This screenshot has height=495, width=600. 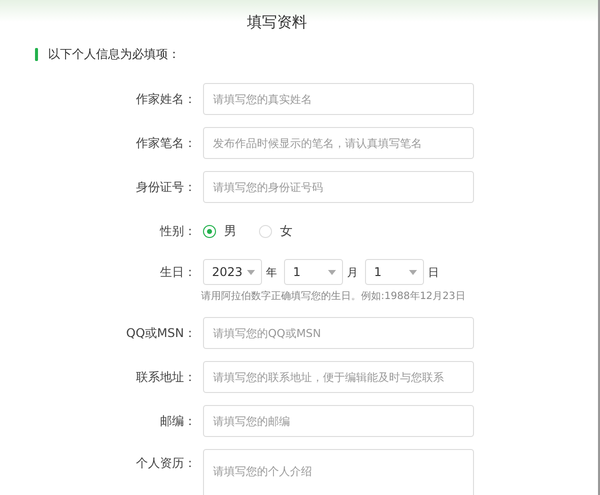 I want to click on radio-option: 女, so click(x=276, y=231).